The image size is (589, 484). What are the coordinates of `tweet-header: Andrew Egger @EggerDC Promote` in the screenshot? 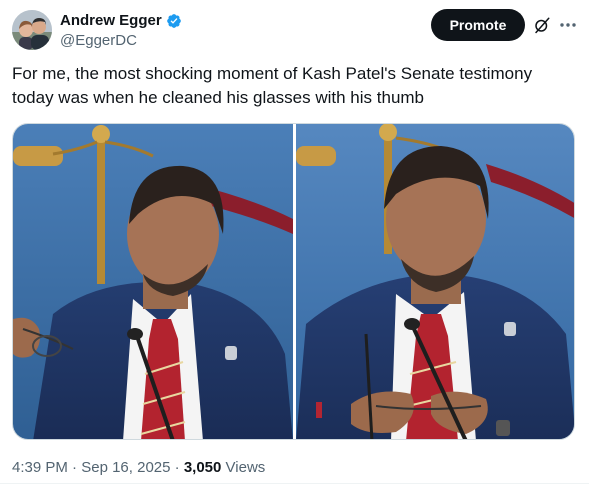 It's located at (294, 30).